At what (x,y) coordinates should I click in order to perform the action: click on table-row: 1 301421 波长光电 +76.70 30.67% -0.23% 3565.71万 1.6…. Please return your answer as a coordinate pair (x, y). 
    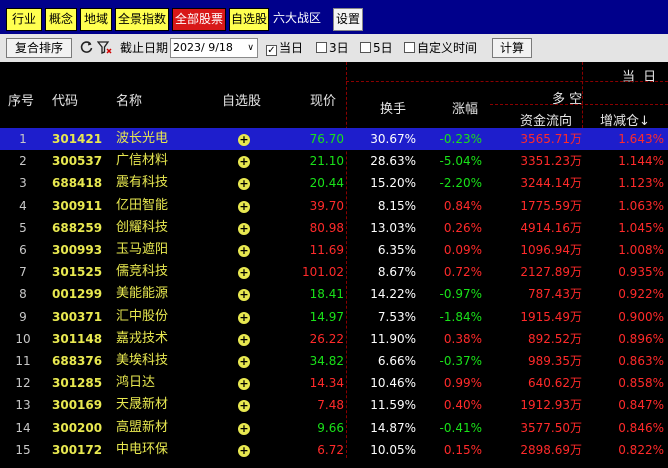
    Looking at the image, I should click on (334, 139).